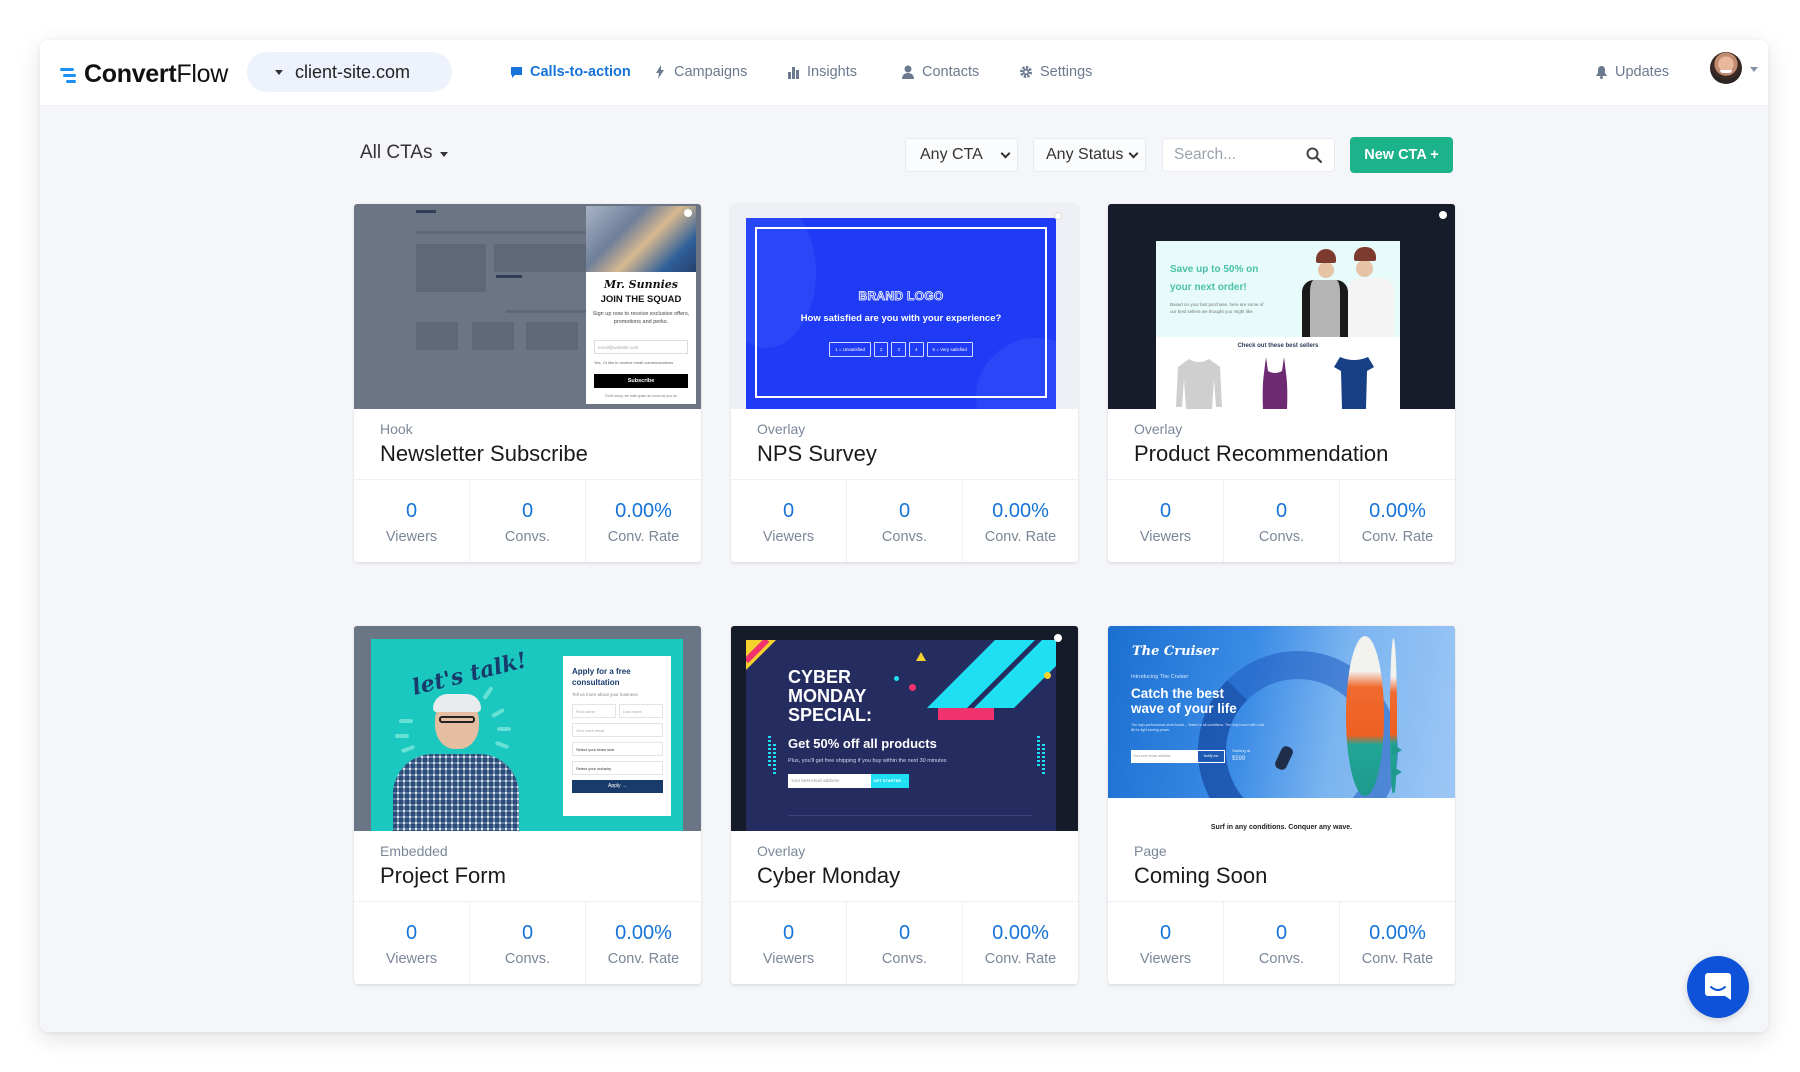  Describe the element at coordinates (1241, 750) in the screenshot. I see `price-label: Starting at` at that location.